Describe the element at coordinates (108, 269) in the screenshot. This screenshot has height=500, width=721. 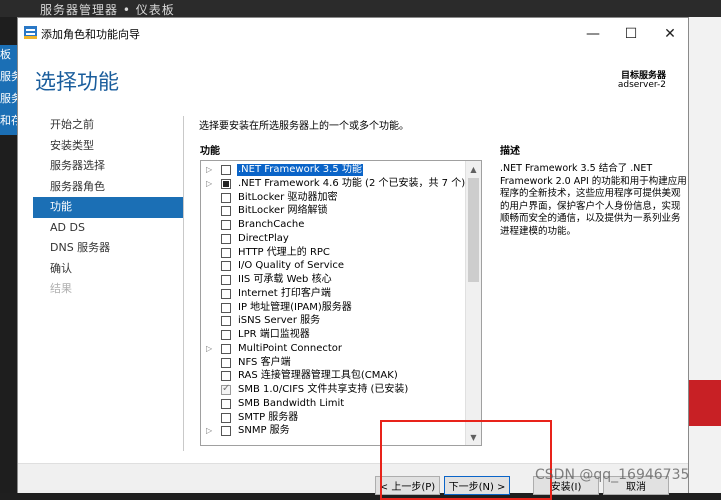
I see `nav-step-item: 确认` at that location.